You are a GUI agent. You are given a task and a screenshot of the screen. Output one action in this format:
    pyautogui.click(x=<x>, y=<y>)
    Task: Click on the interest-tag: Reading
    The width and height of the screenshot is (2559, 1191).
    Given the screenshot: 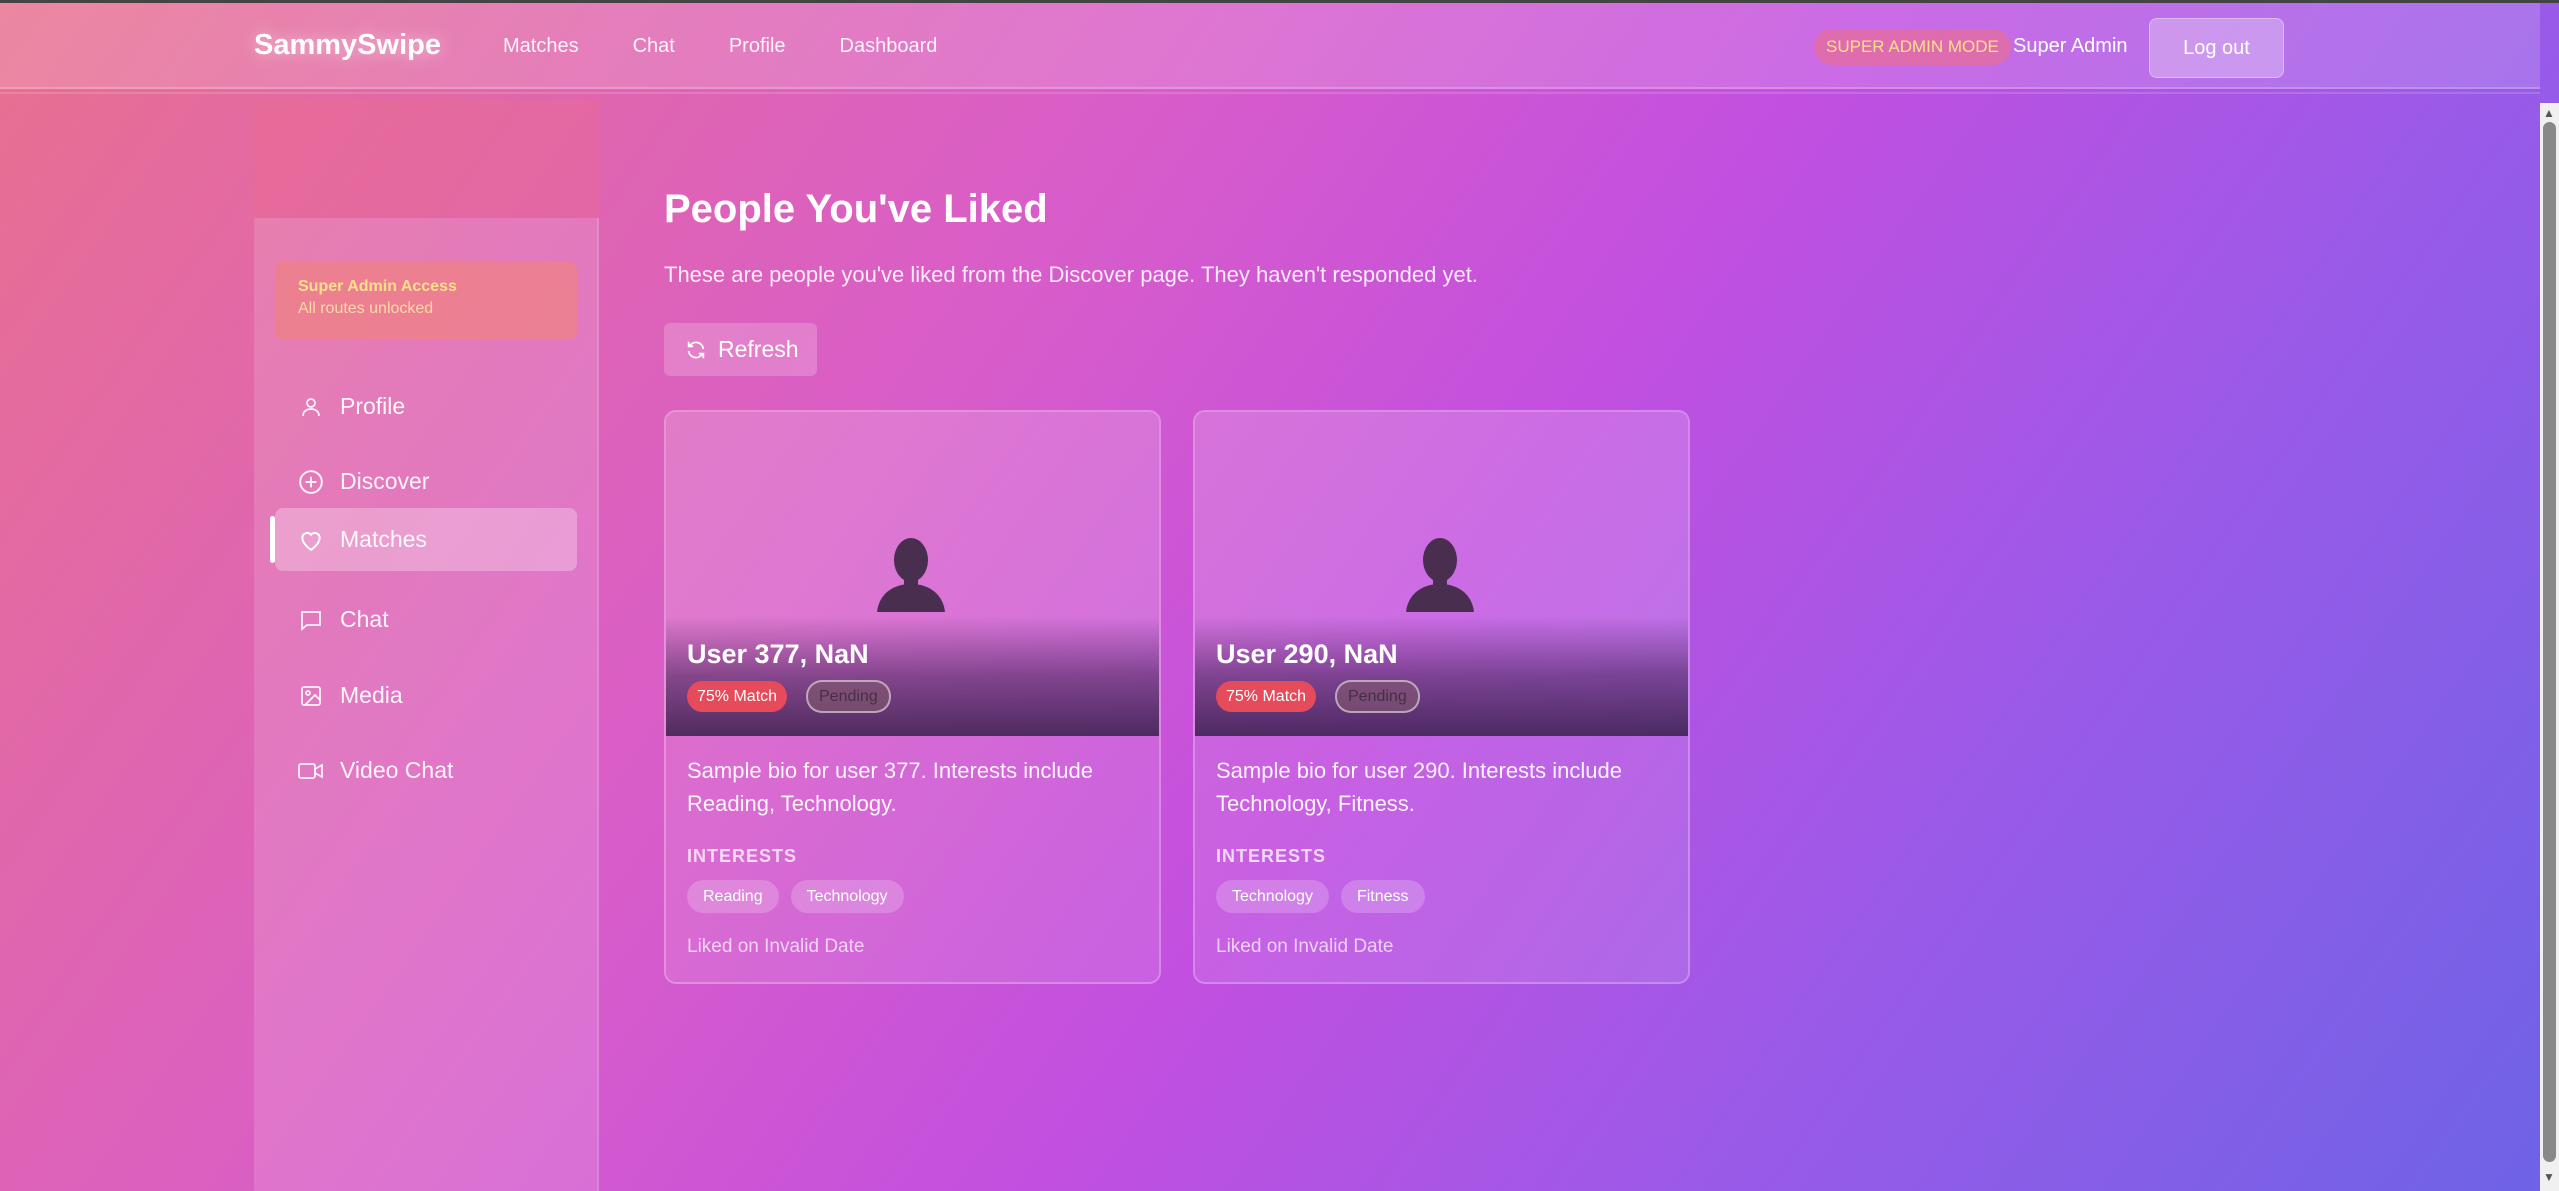 What is the action you would take?
    pyautogui.click(x=733, y=896)
    